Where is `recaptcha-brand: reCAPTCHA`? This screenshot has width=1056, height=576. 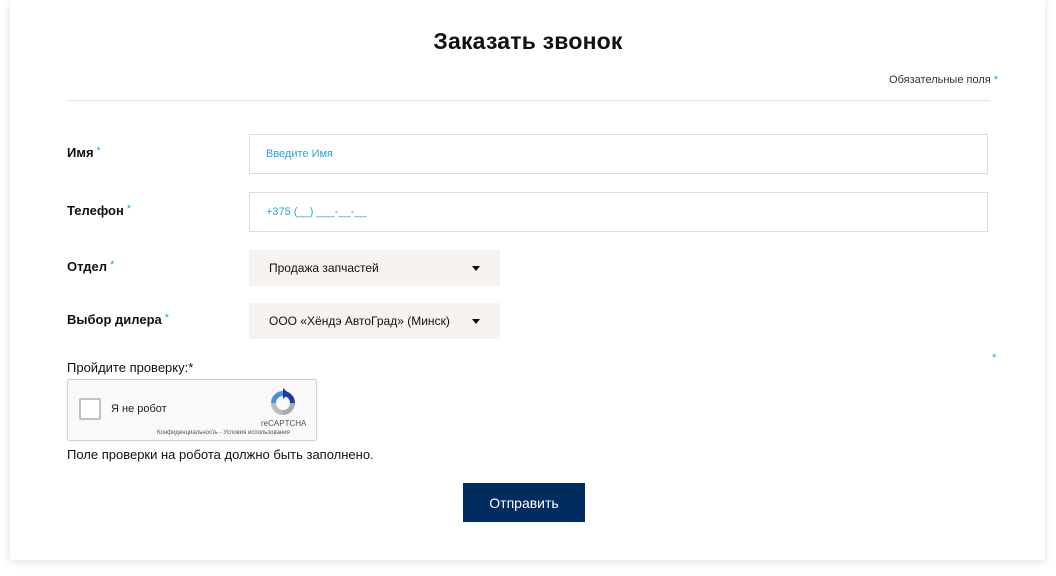
recaptcha-brand: reCAPTCHA is located at coordinates (284, 423).